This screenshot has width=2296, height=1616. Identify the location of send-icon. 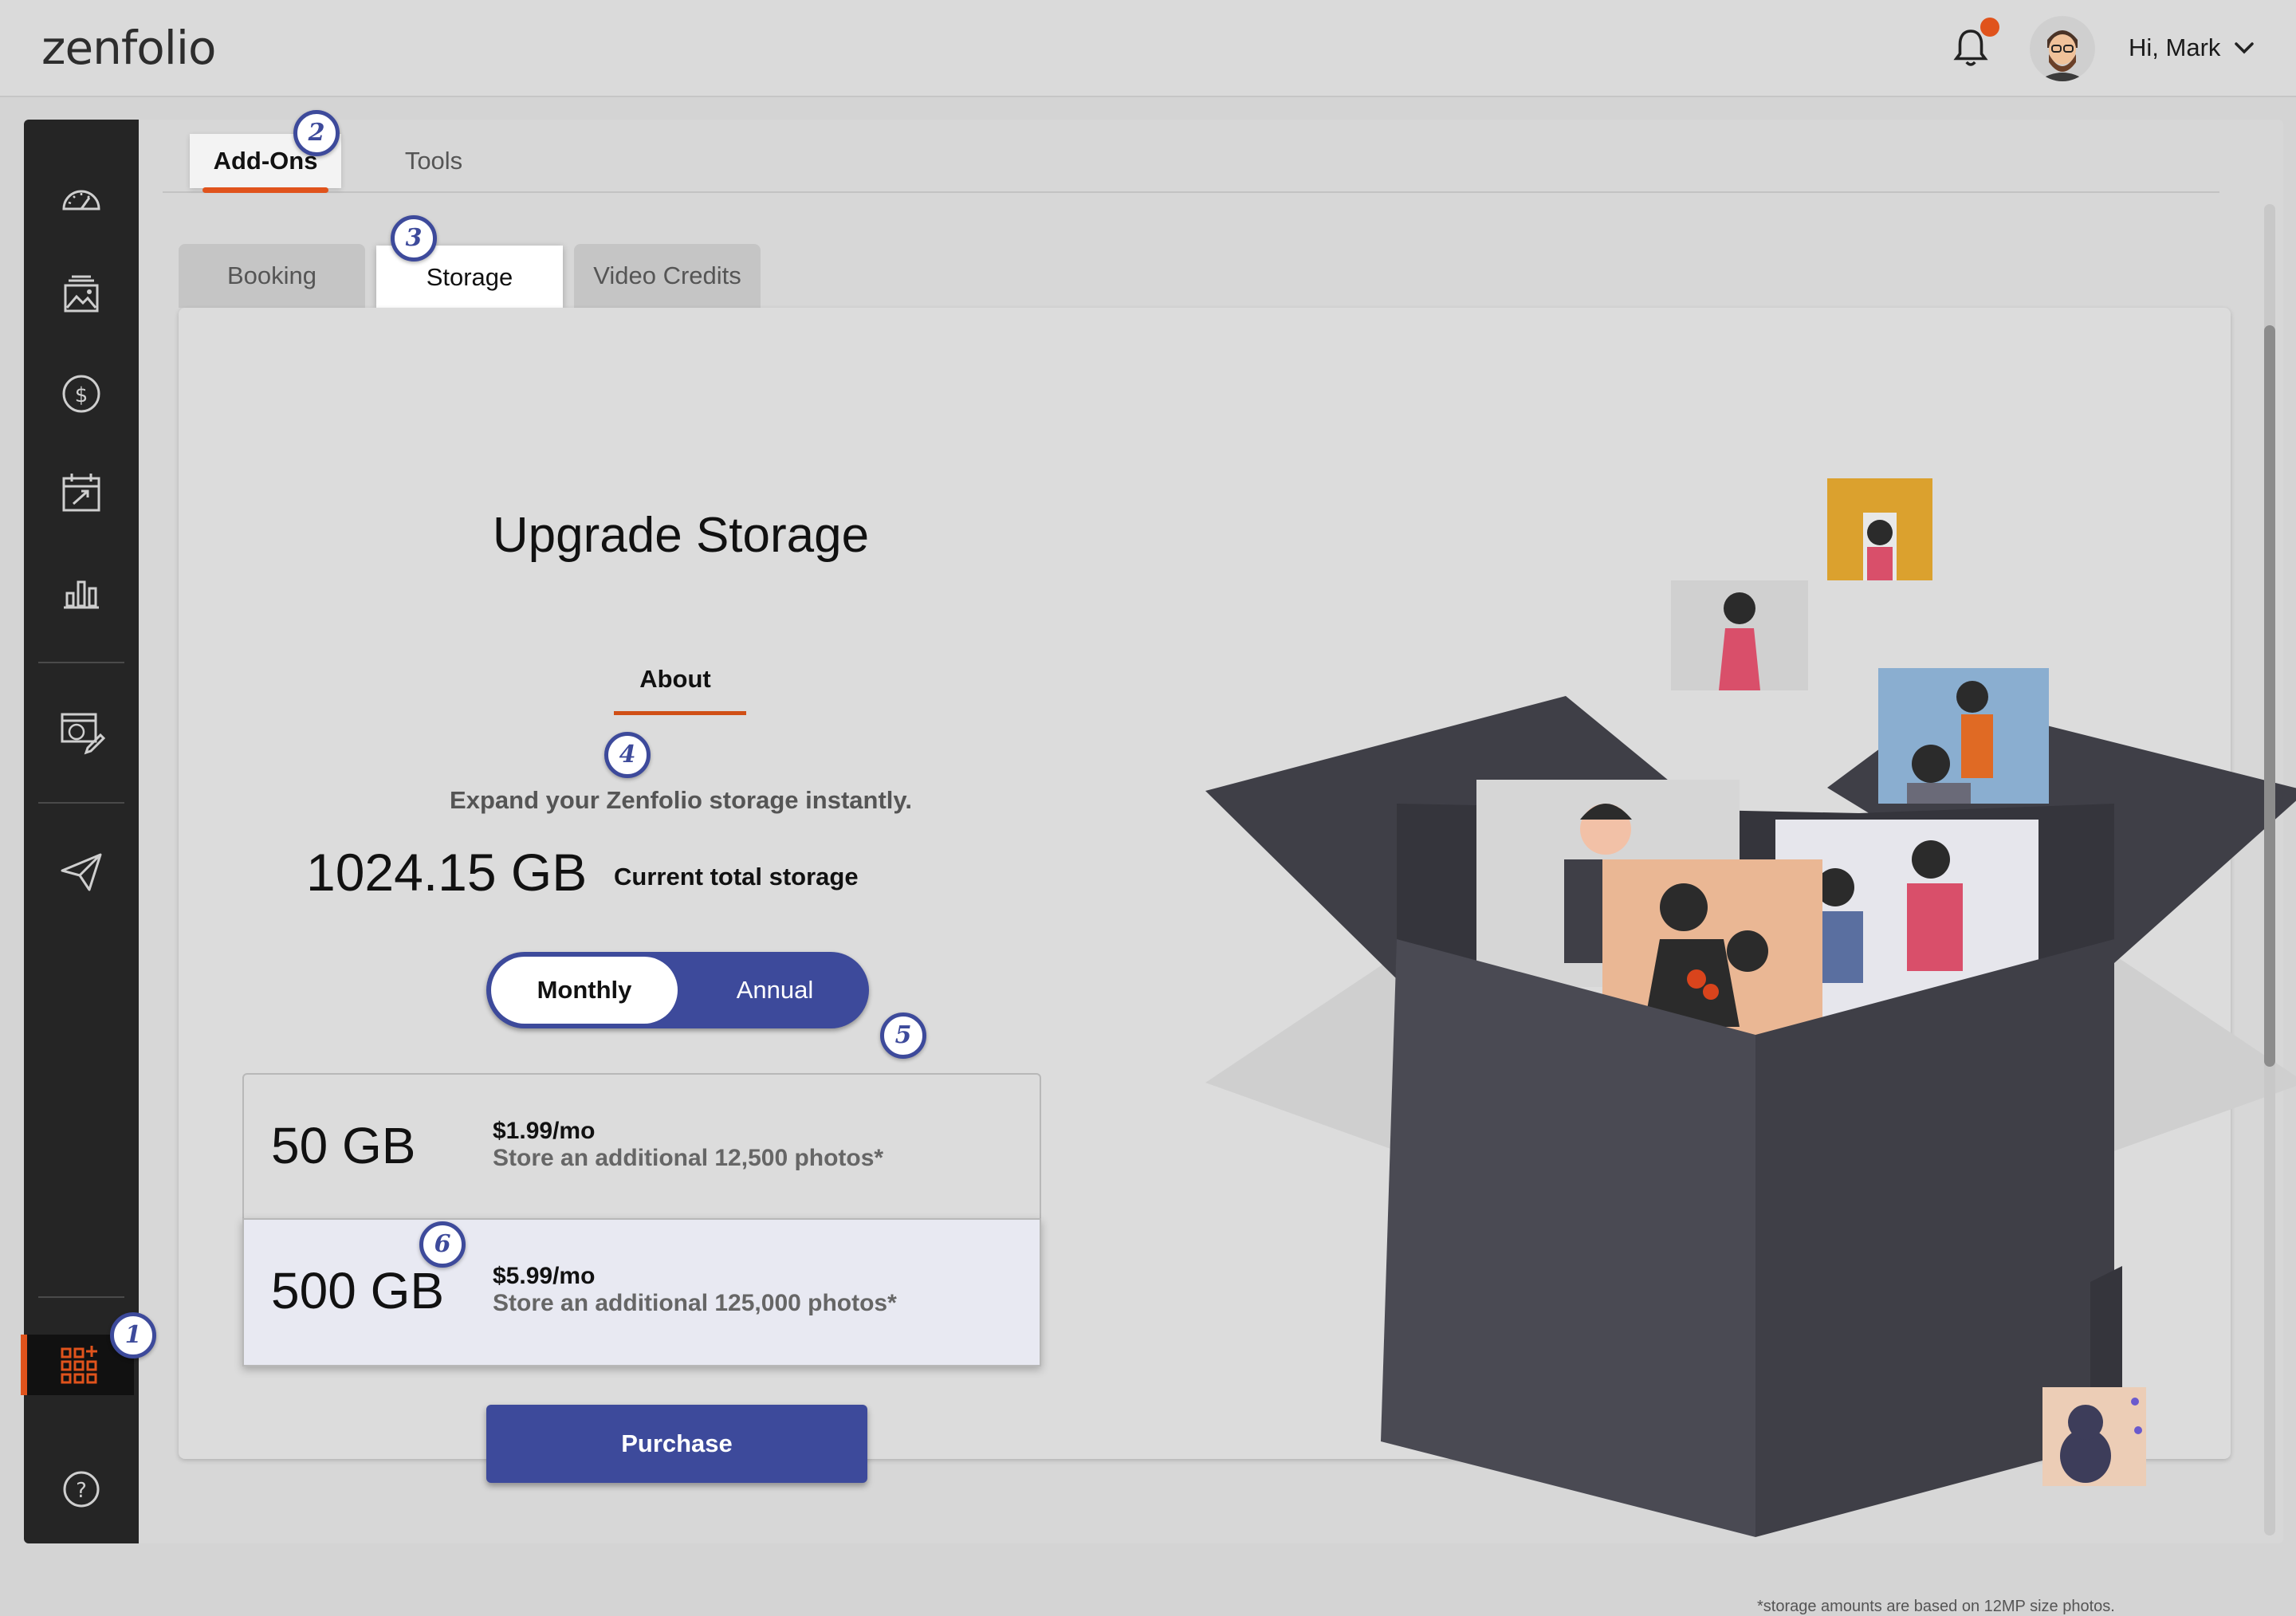
(81, 872).